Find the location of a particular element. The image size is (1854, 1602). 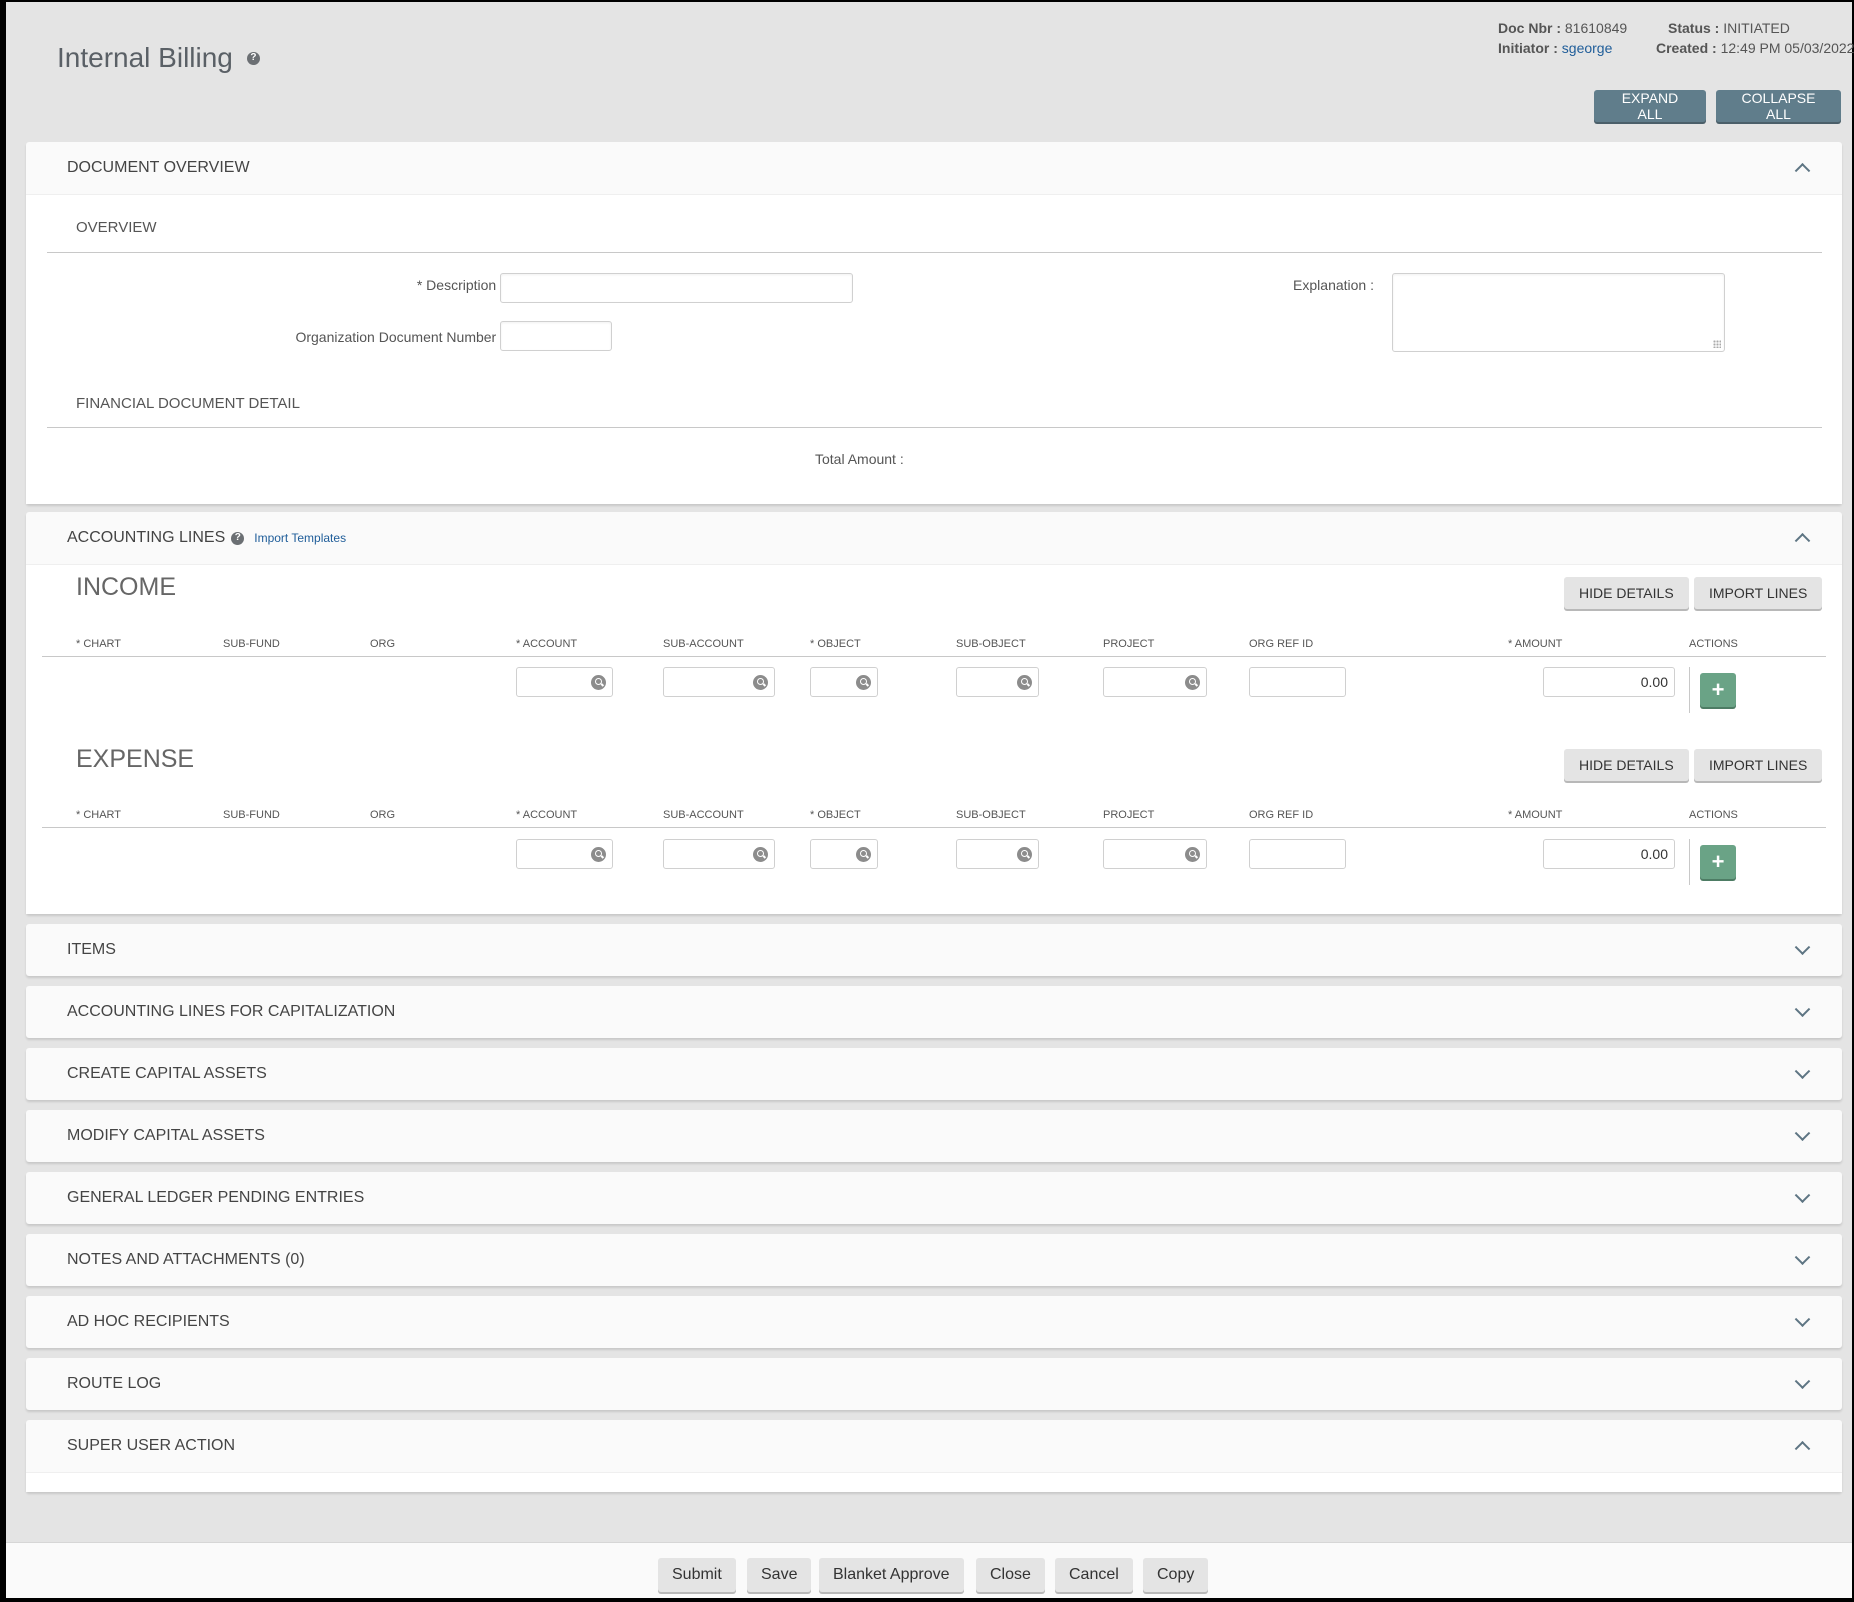

created-label: Created : is located at coordinates (1686, 48).